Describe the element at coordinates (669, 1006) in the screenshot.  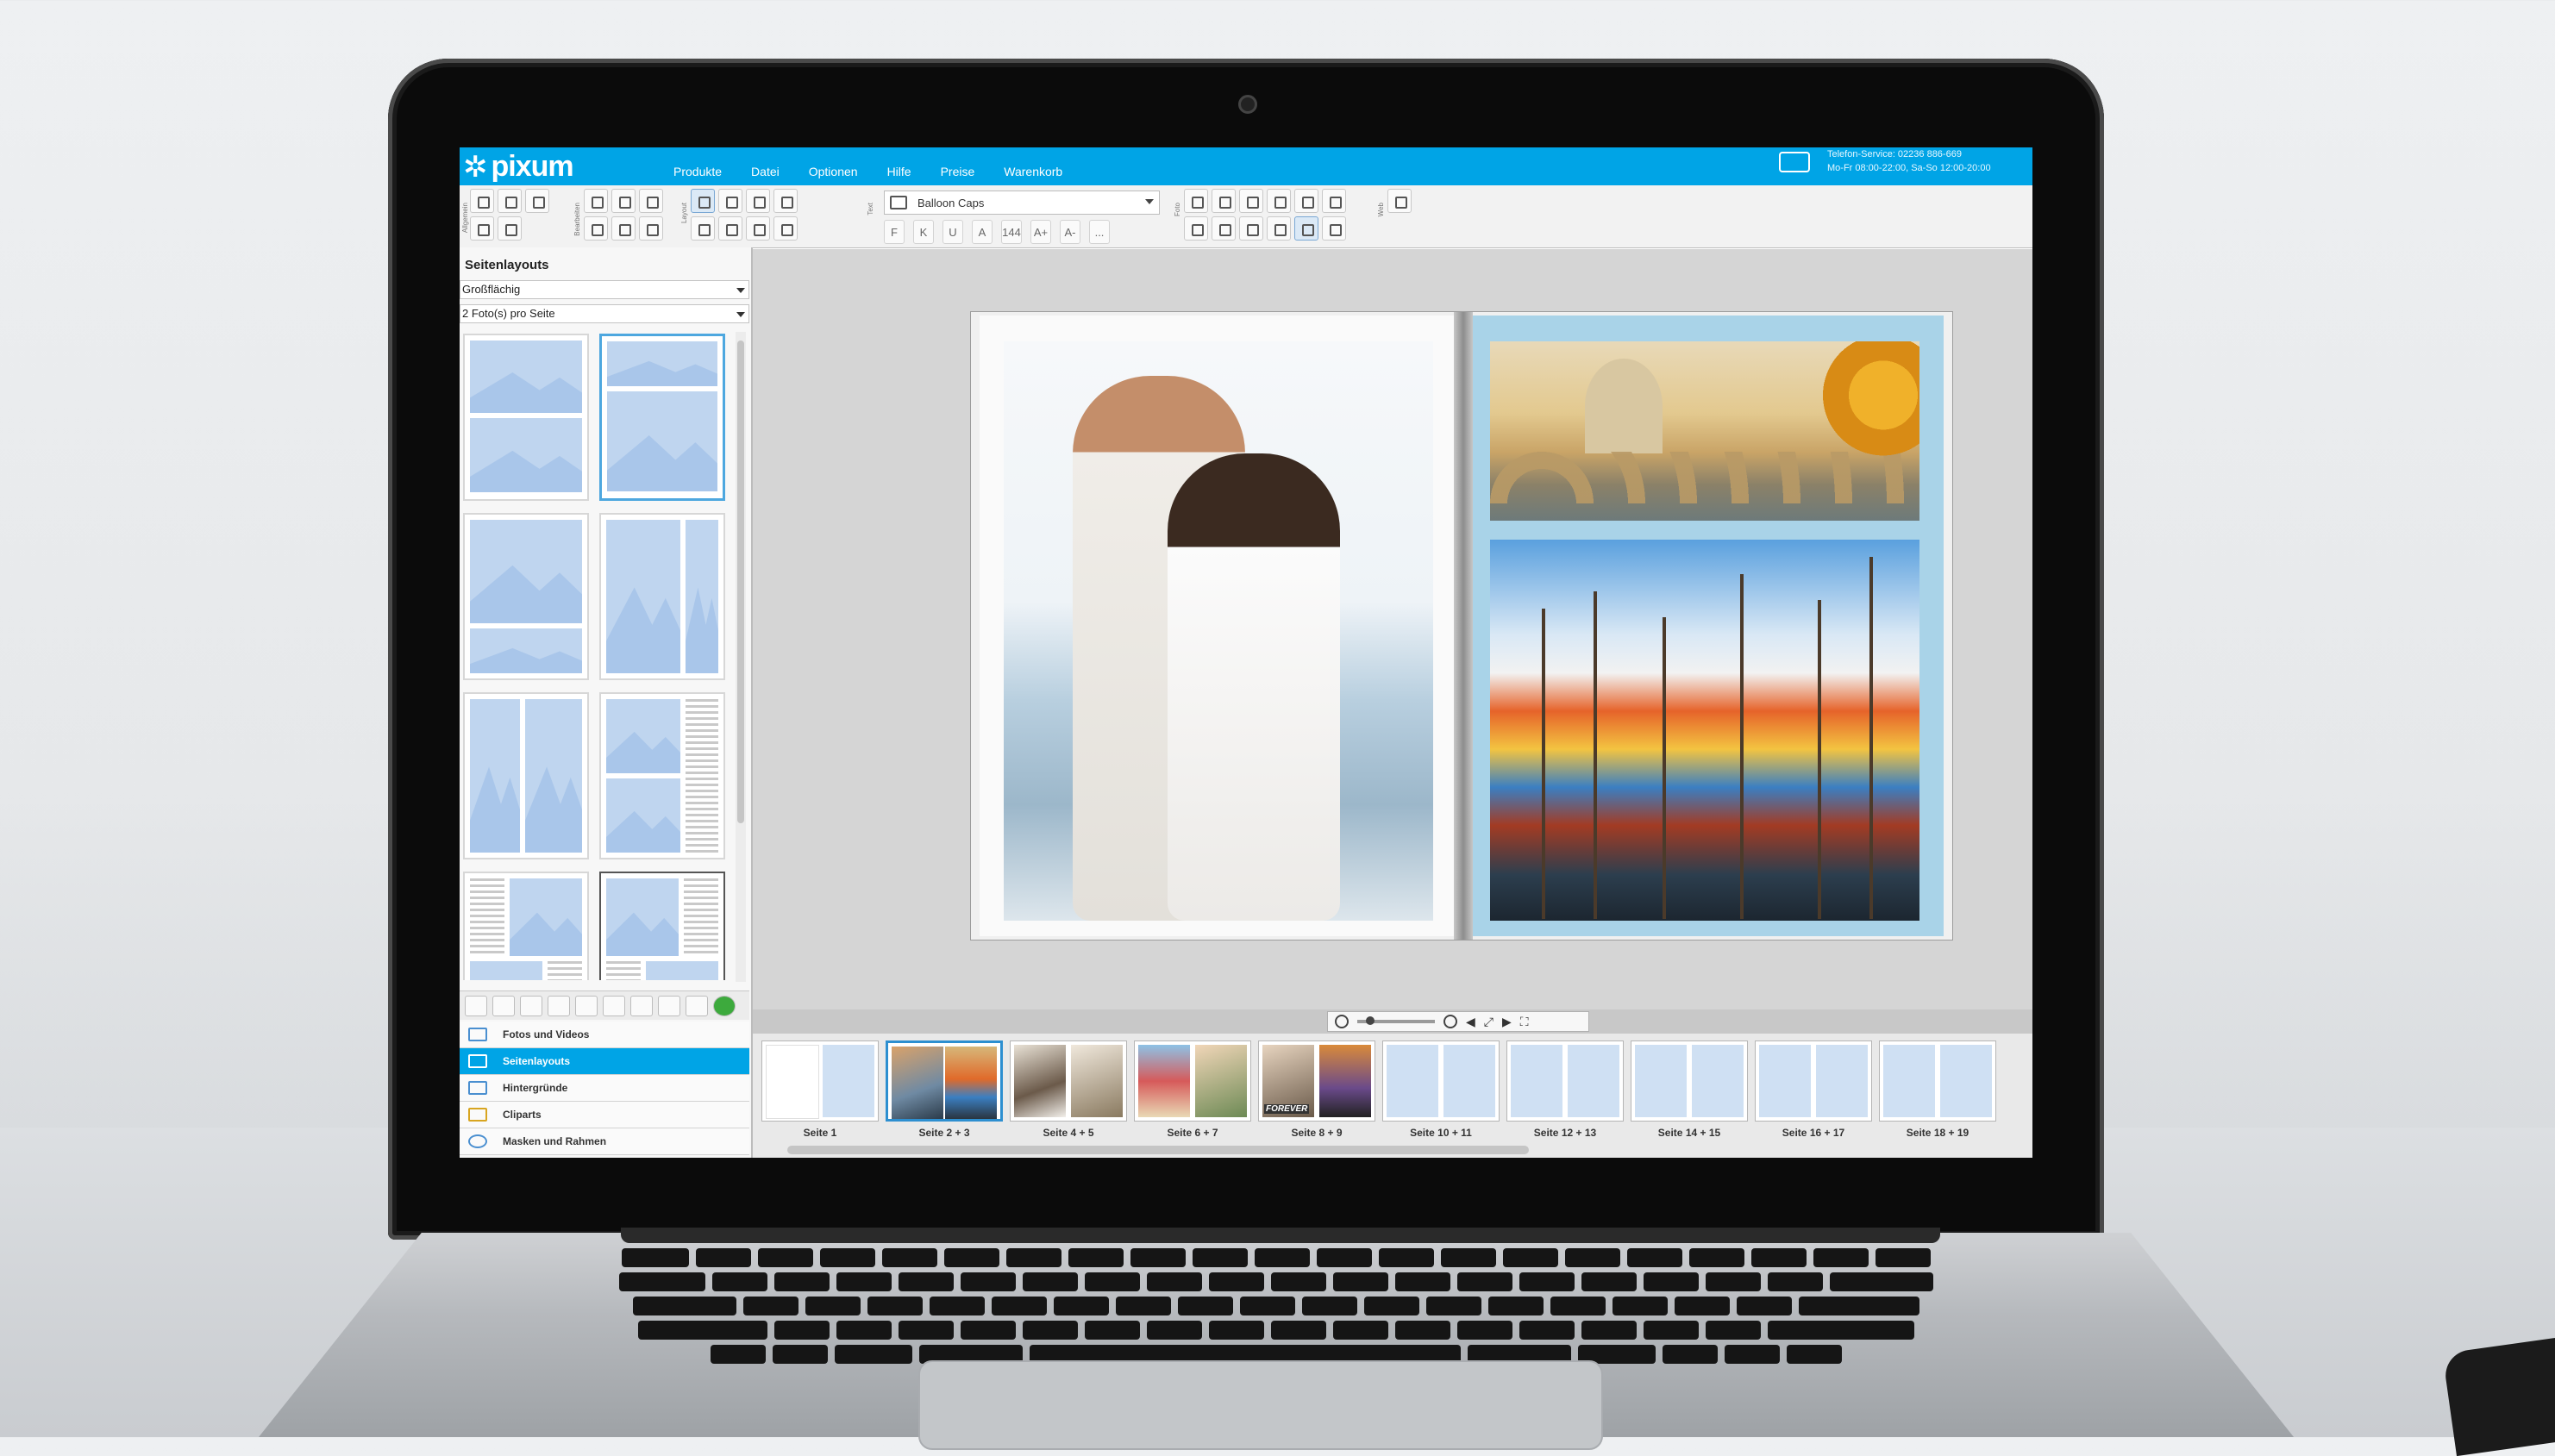
I see `view-layout-6-icon` at that location.